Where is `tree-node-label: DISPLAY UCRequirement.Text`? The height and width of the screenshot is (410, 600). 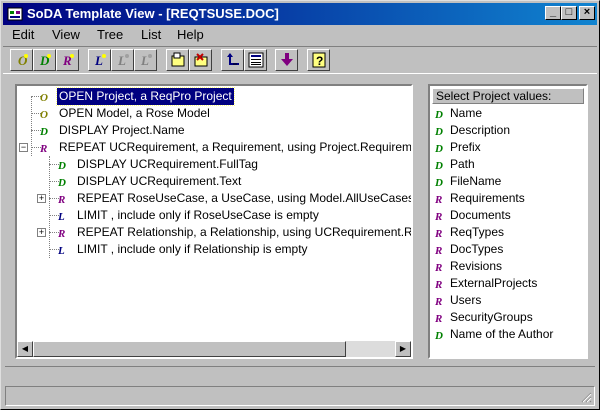
tree-node-label: DISPLAY UCRequirement.Text is located at coordinates (159, 181).